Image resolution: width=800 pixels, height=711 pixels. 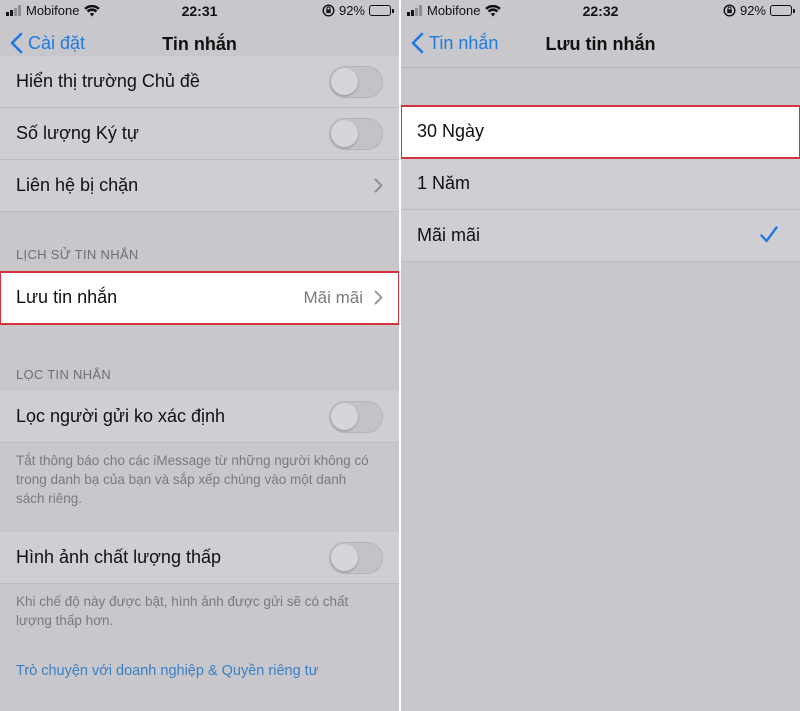 I want to click on show-subject-row: Hiển thị trường Chủ đề, so click(x=199, y=82).